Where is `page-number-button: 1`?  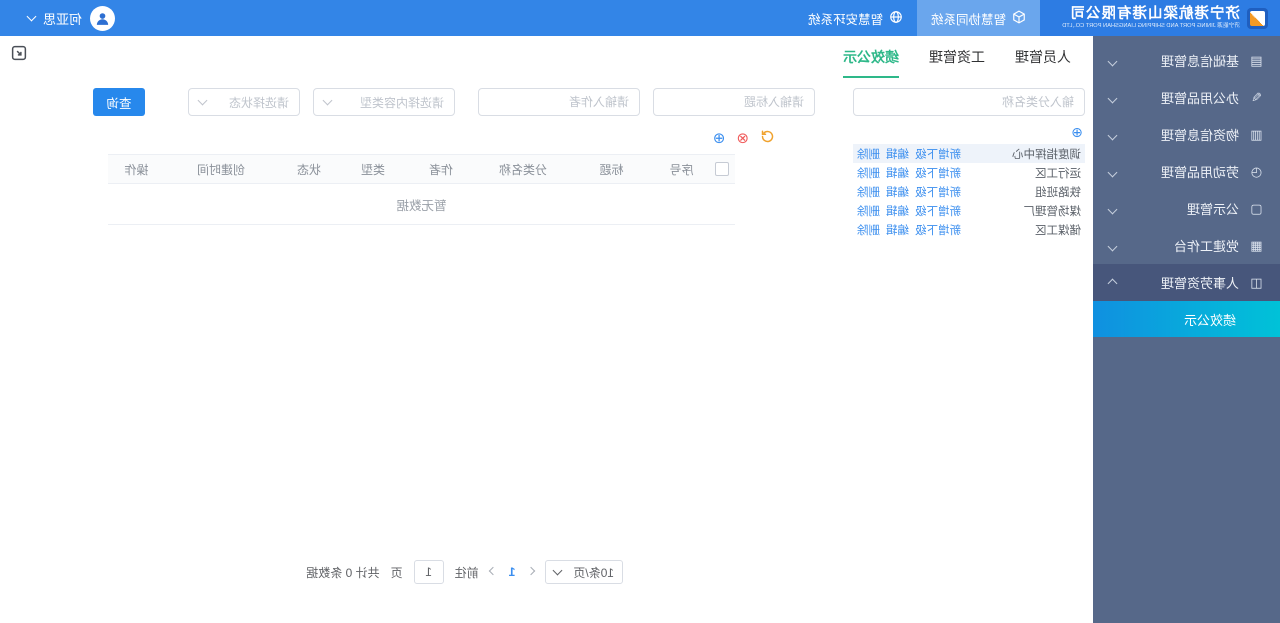 page-number-button: 1 is located at coordinates (512, 572).